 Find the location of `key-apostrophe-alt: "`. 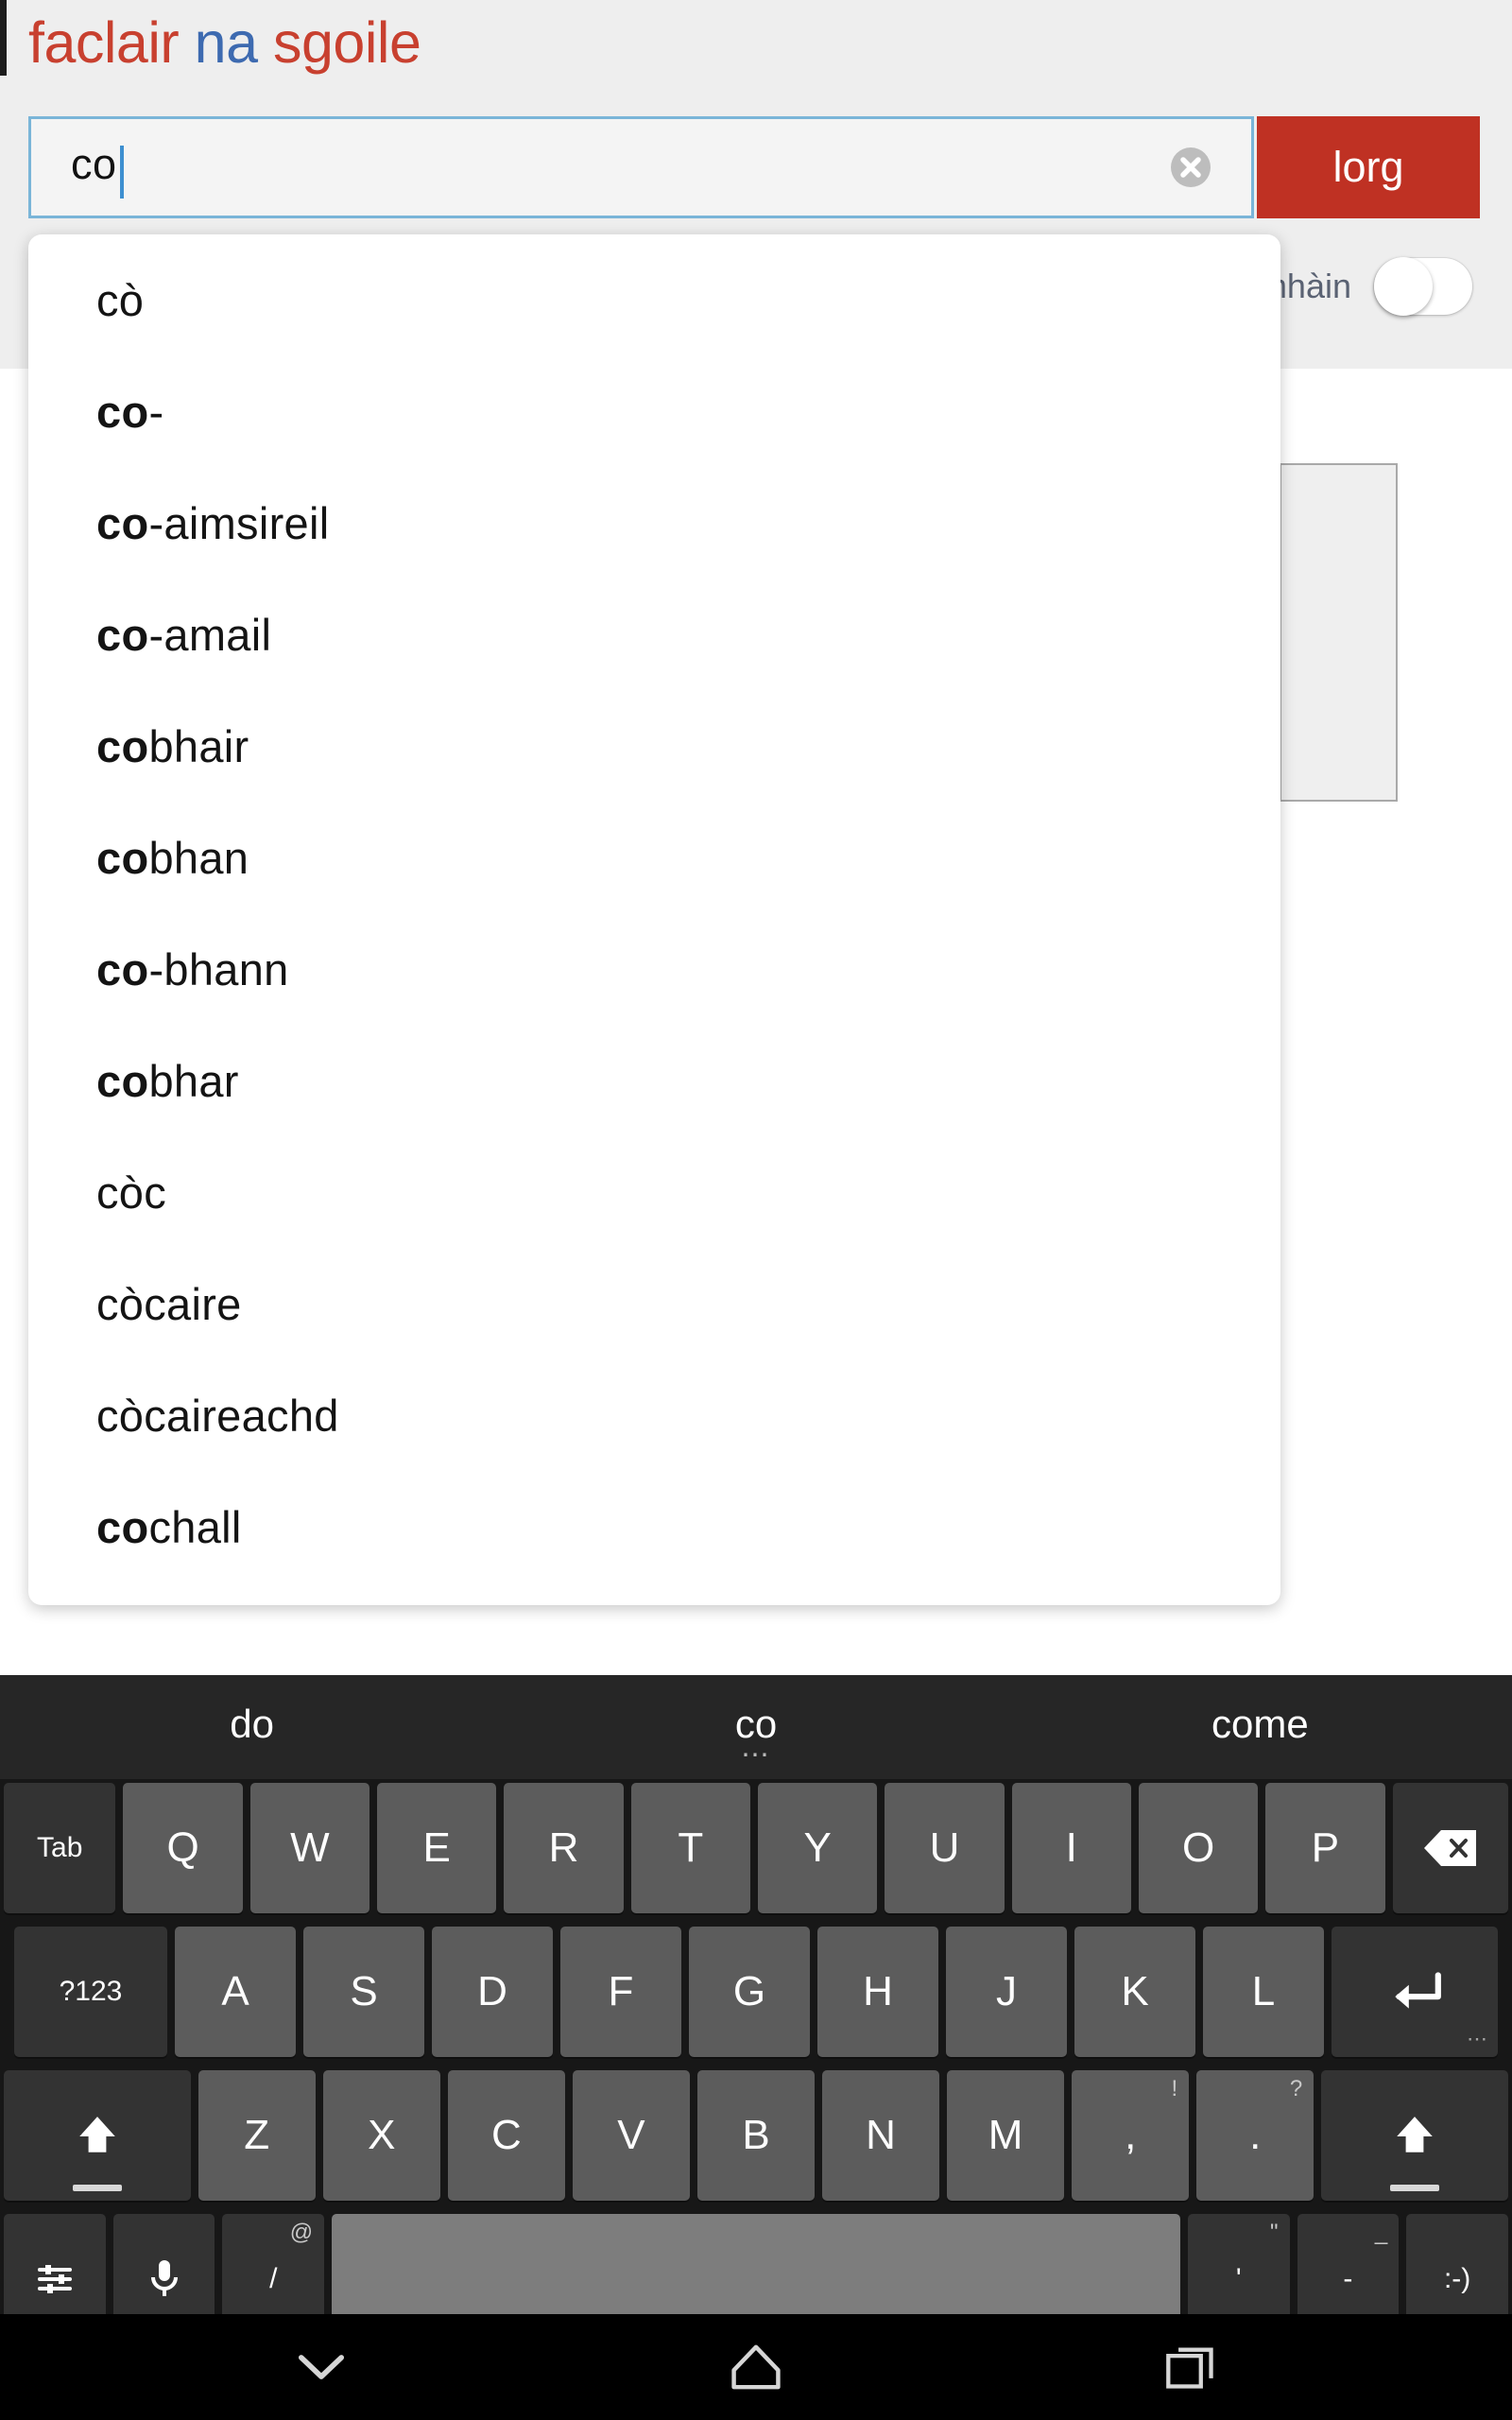

key-apostrophe-alt: " is located at coordinates (1274, 2232).